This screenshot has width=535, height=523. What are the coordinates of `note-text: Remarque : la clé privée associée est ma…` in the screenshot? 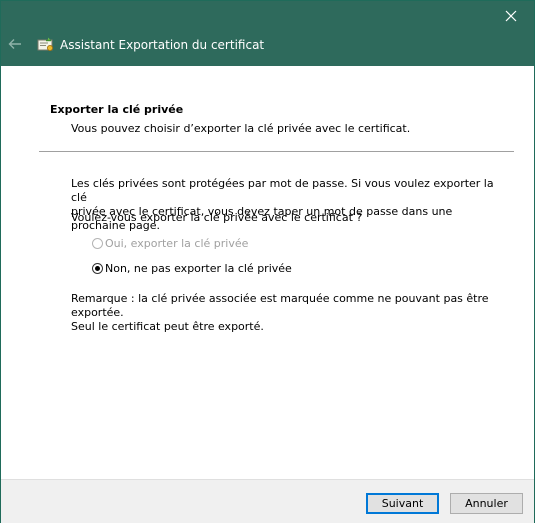 It's located at (280, 312).